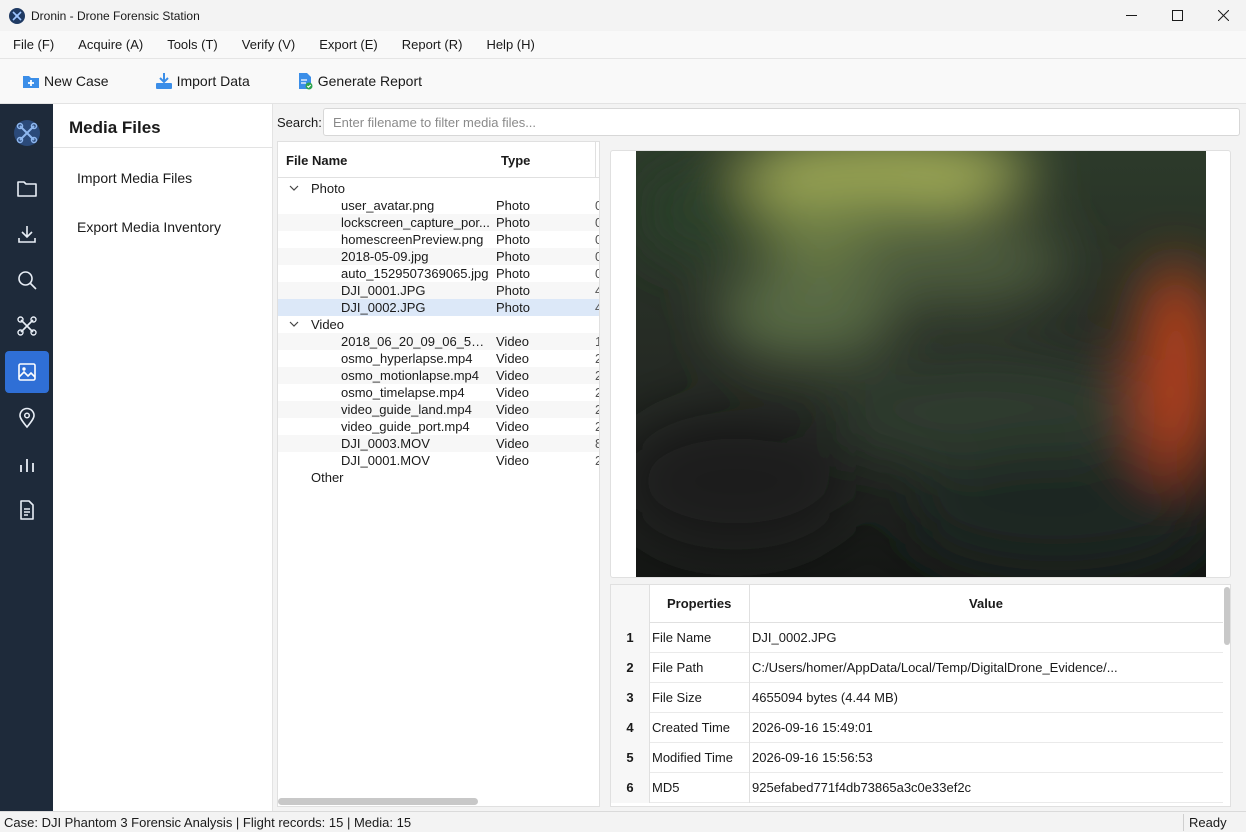  I want to click on vertical-scrollbar, so click(1227, 616).